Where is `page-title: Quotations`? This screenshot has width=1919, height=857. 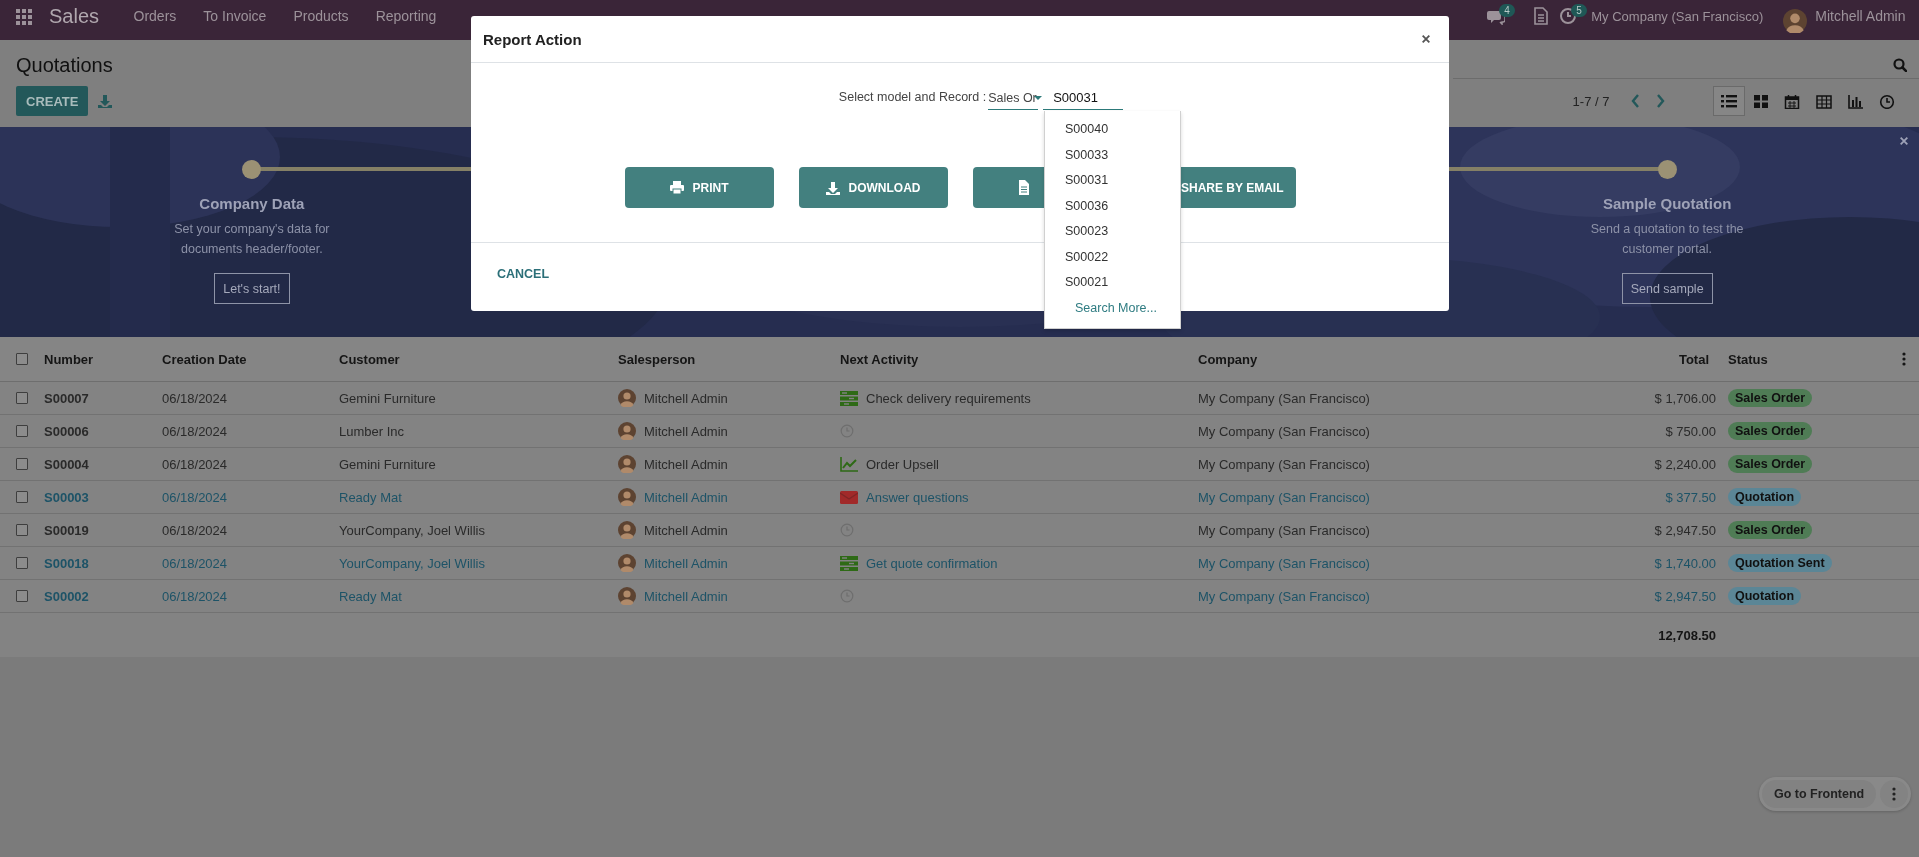
page-title: Quotations is located at coordinates (64, 65).